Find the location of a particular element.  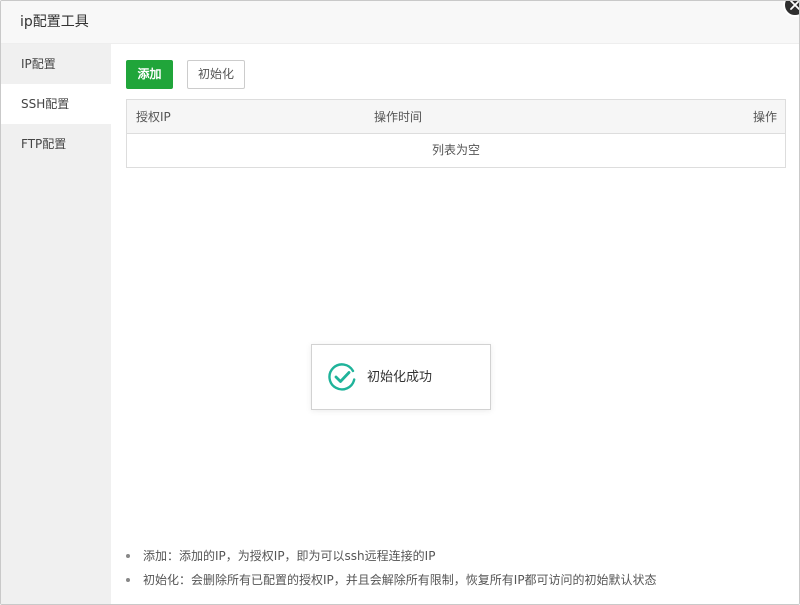

table-empty-row: 列表为空 is located at coordinates (455, 150).